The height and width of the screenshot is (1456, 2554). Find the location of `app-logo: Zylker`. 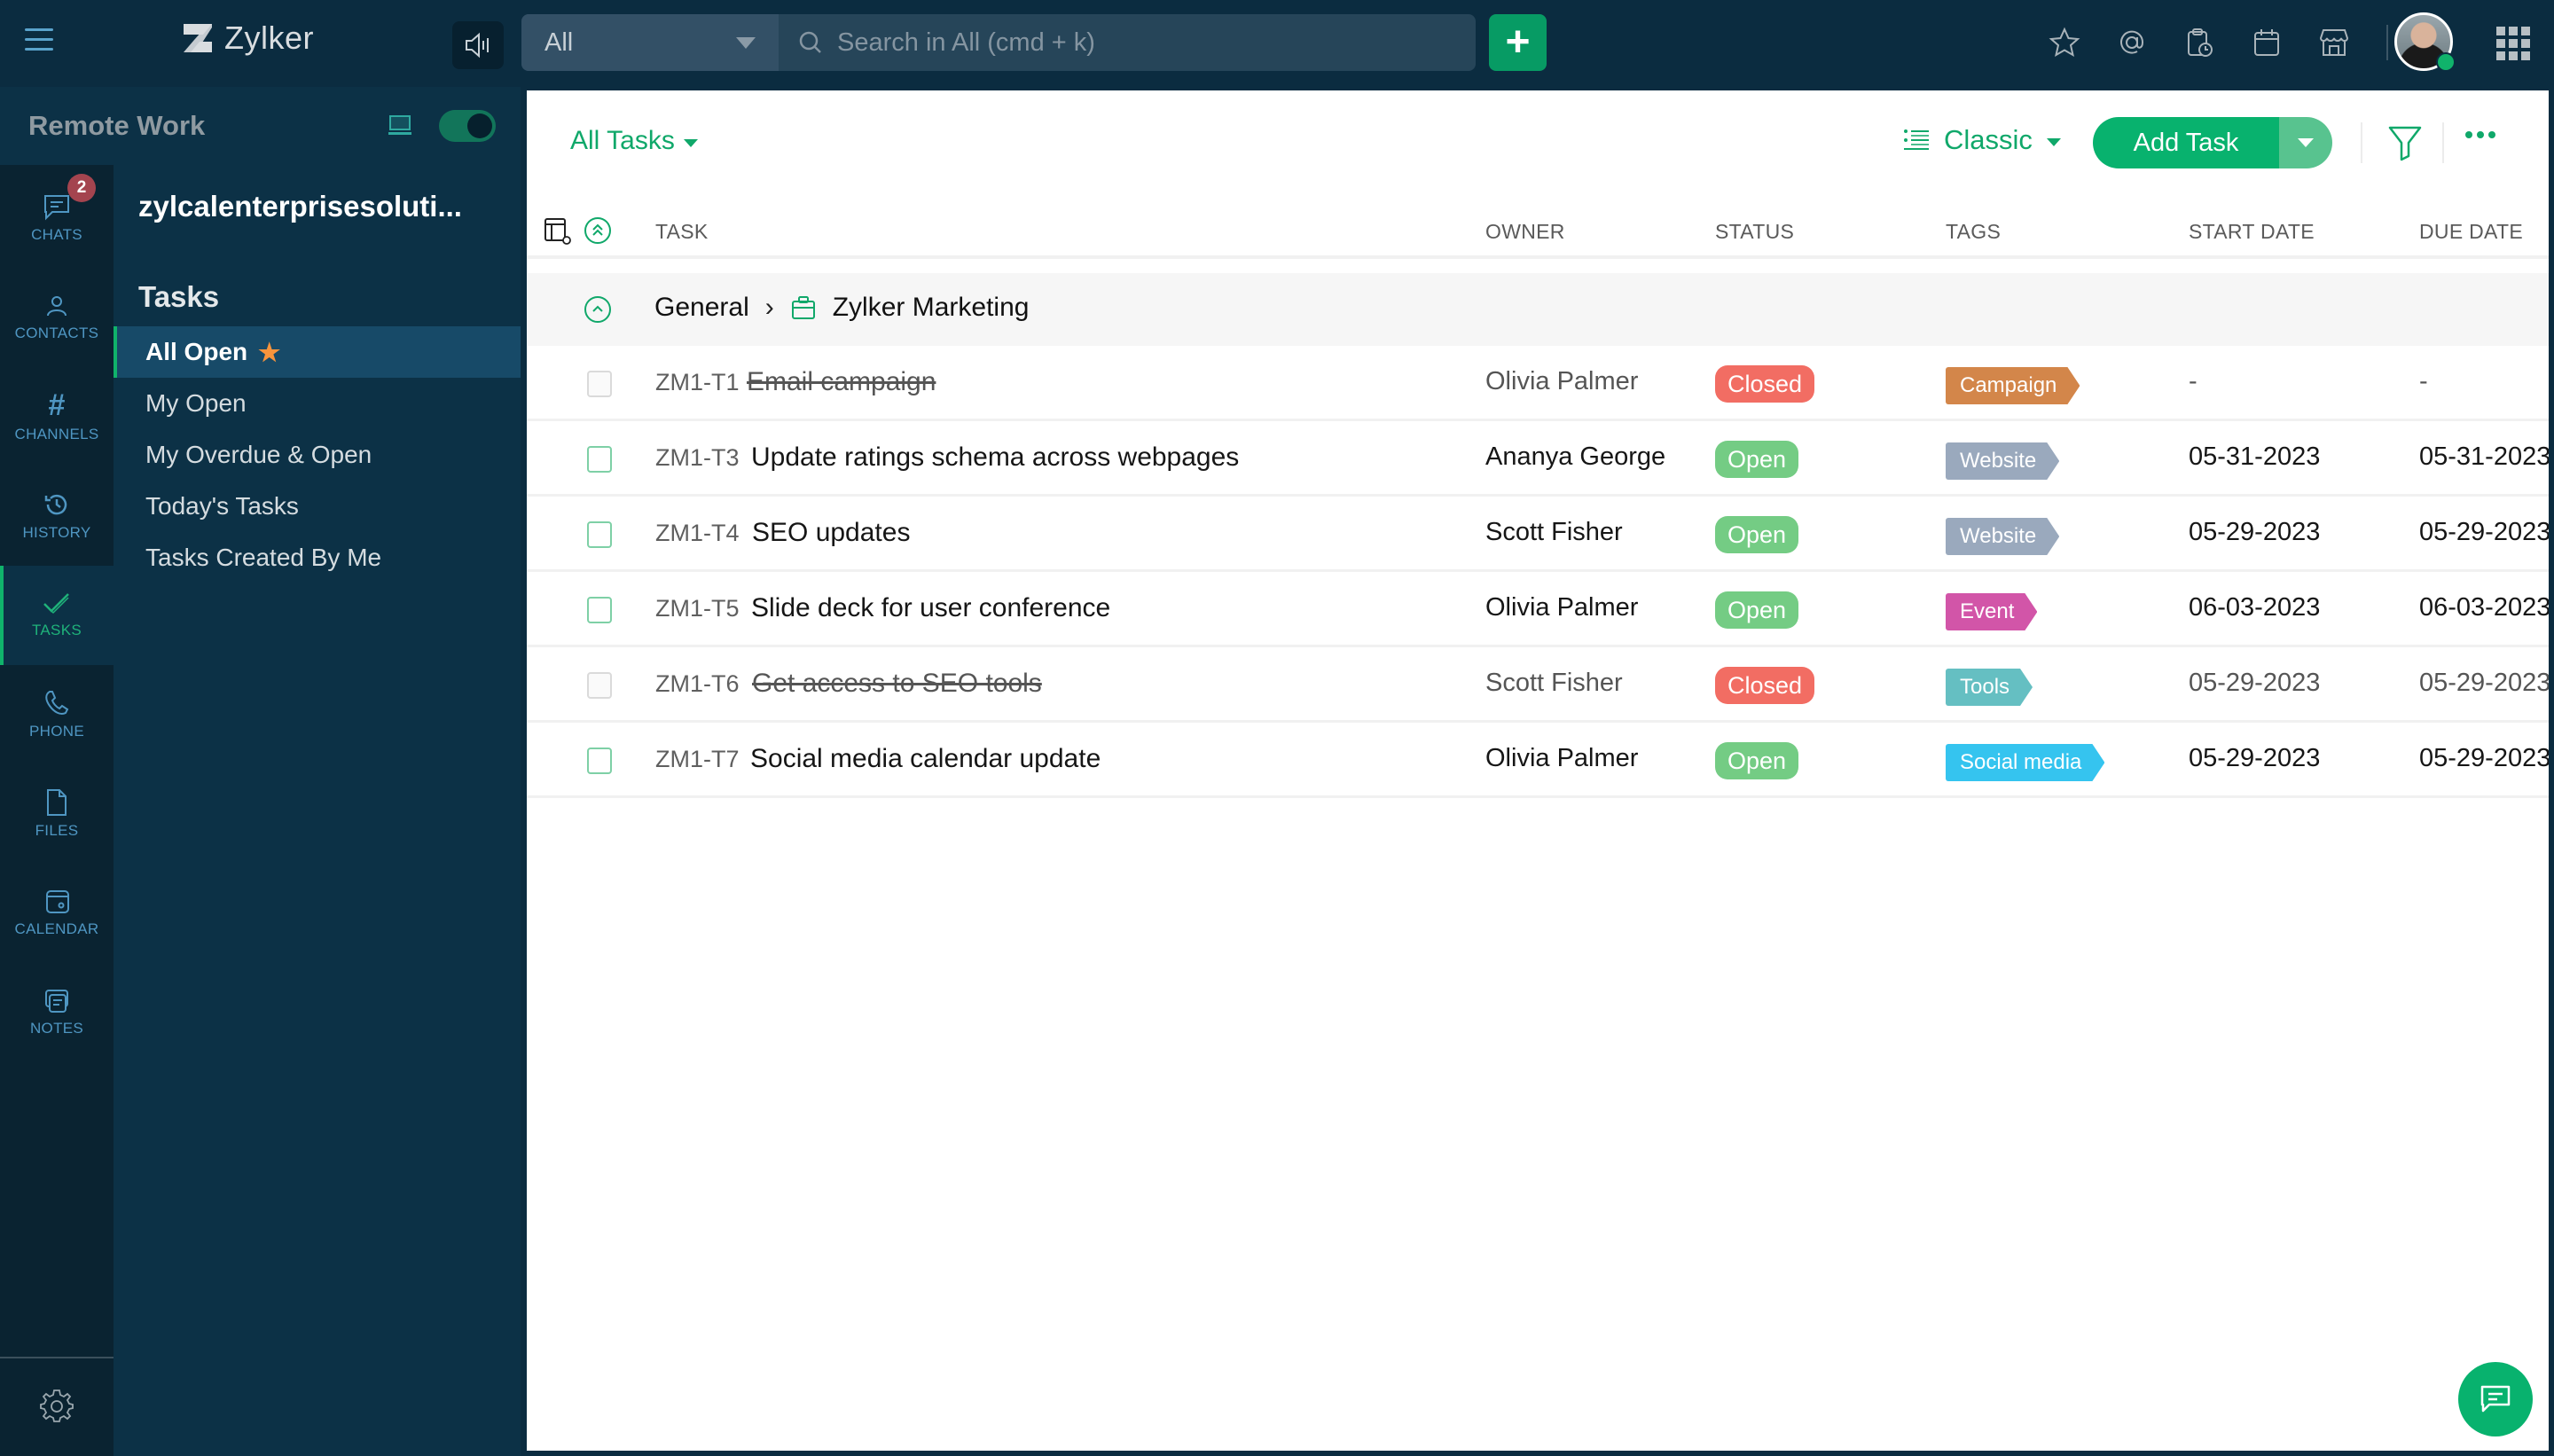

app-logo: Zylker is located at coordinates (248, 38).